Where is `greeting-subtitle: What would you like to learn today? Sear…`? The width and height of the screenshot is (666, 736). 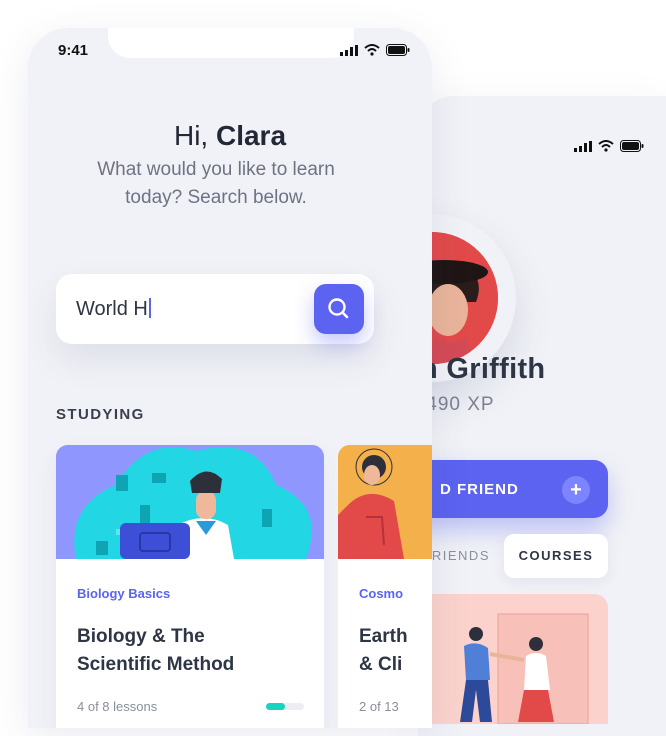
greeting-subtitle: What would you like to learn today? Sear… is located at coordinates (216, 184).